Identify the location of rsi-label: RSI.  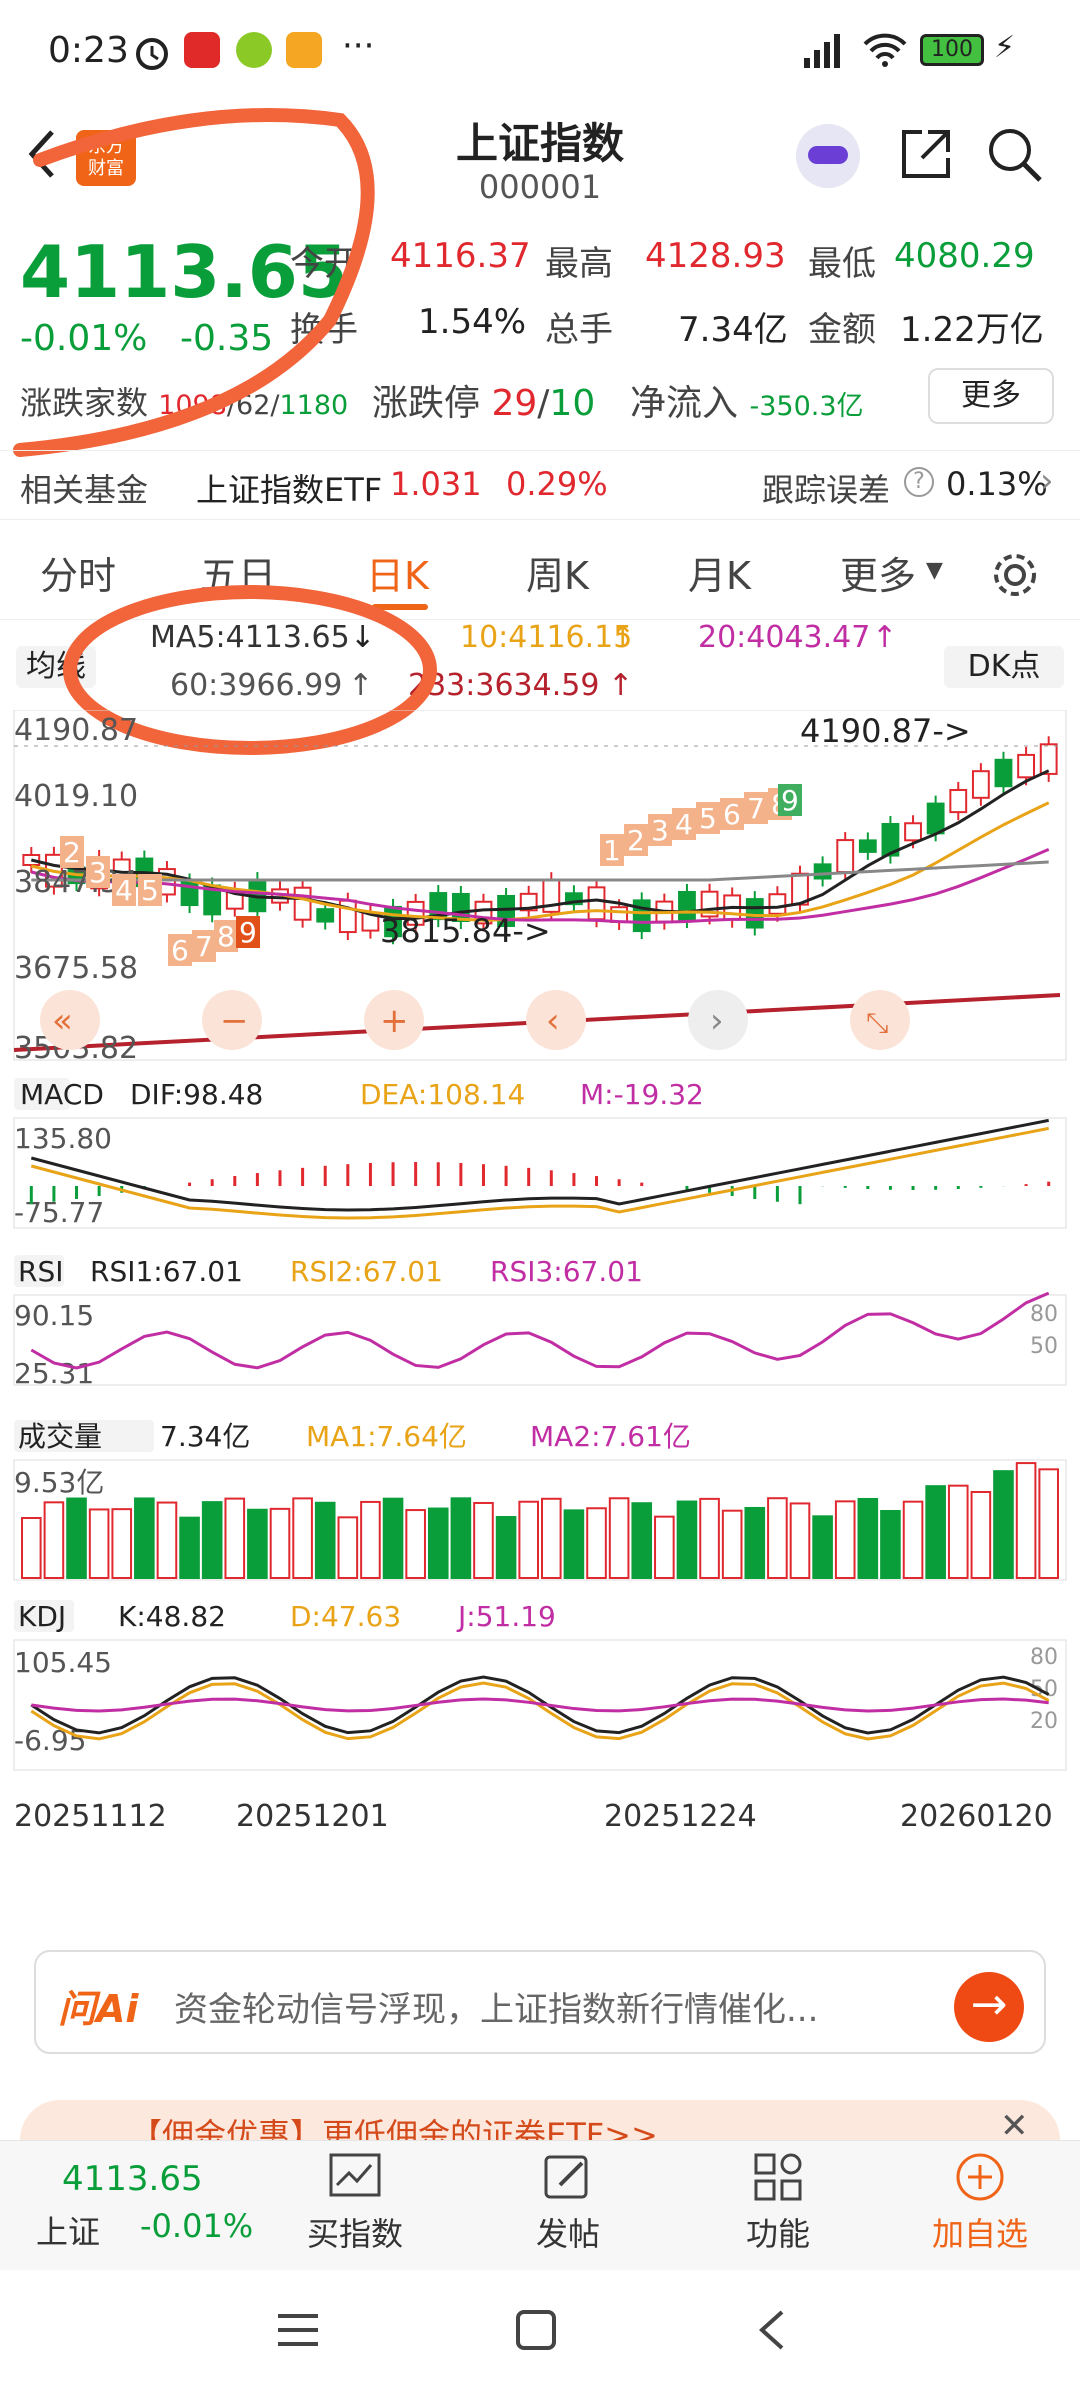
(41, 1271).